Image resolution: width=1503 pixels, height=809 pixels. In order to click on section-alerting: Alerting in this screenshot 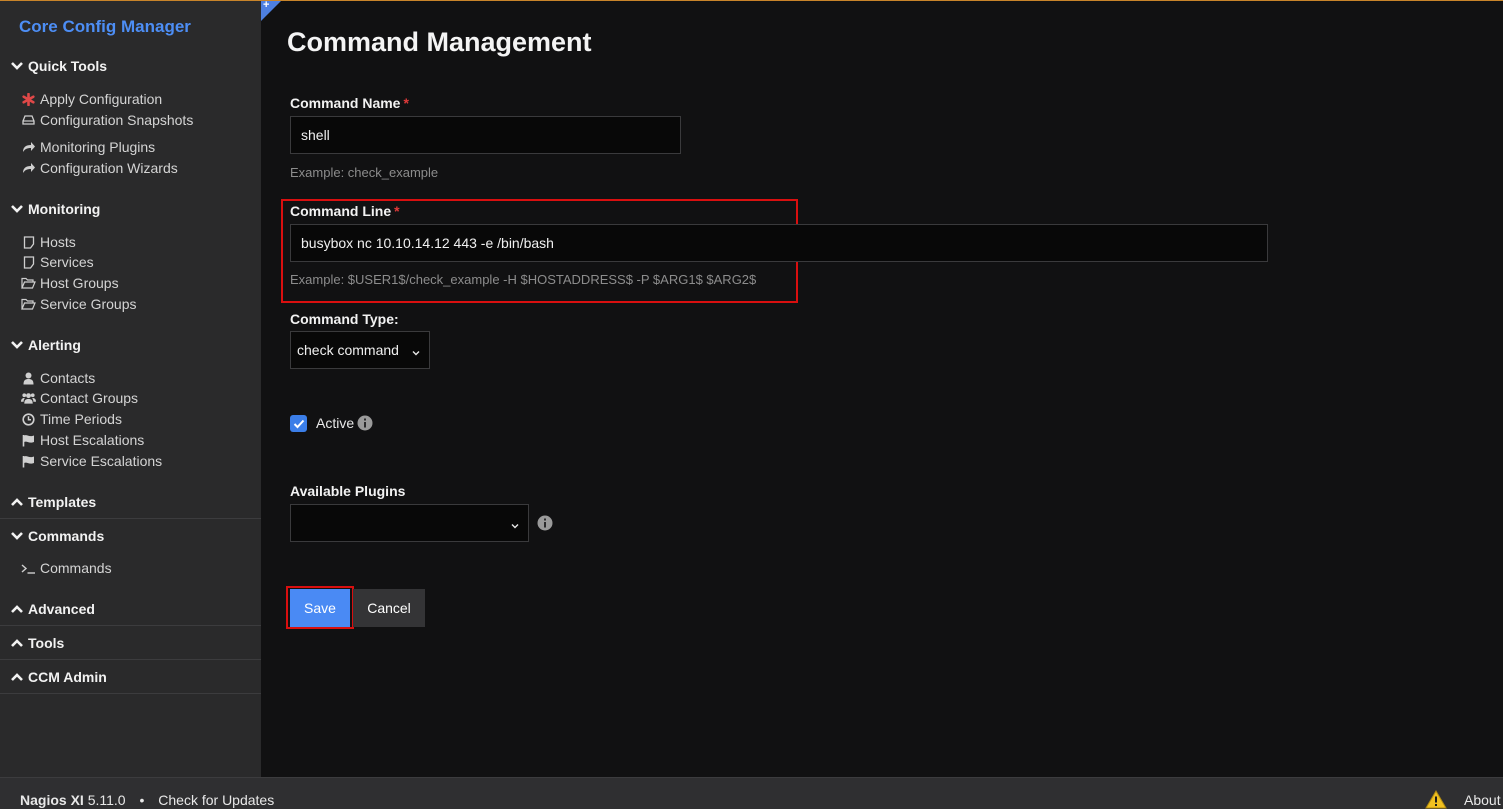, I will do `click(45, 345)`.